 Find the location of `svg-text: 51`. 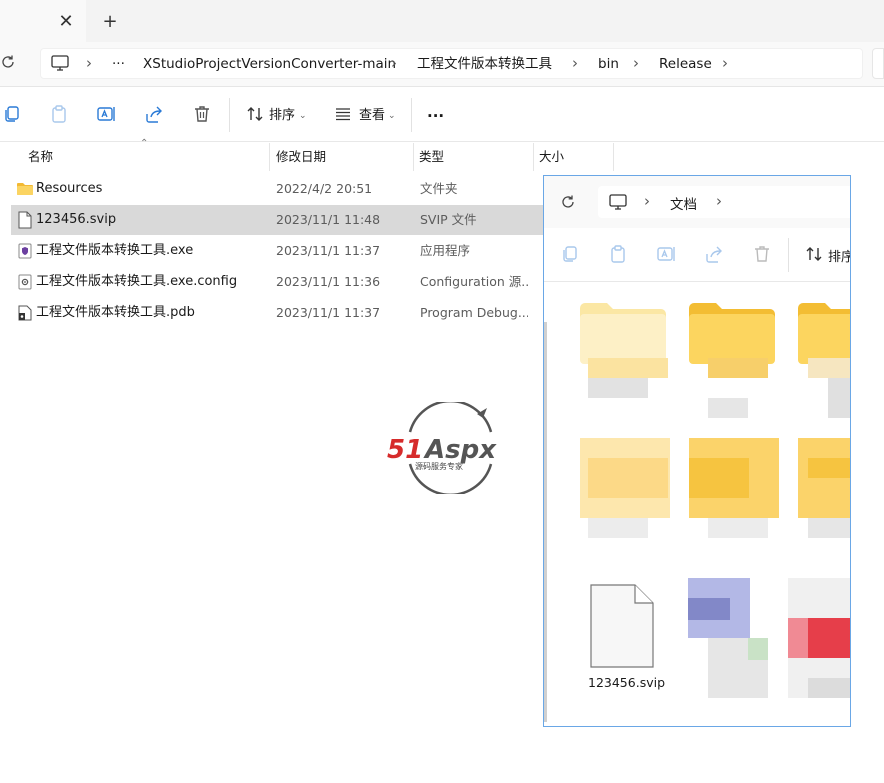

svg-text: 51 is located at coordinates (405, 450).